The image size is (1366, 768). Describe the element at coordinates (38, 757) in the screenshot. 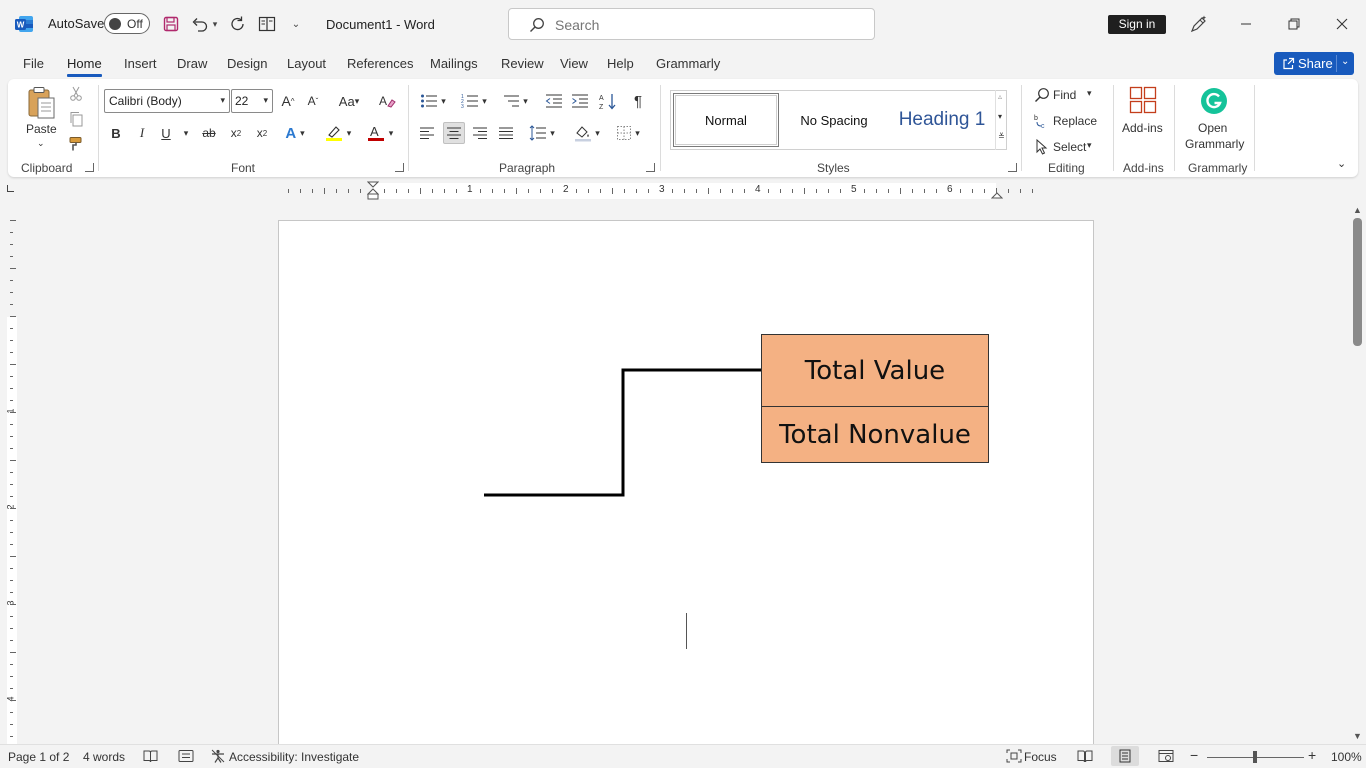

I see `page-info: Page 1 of 2` at that location.